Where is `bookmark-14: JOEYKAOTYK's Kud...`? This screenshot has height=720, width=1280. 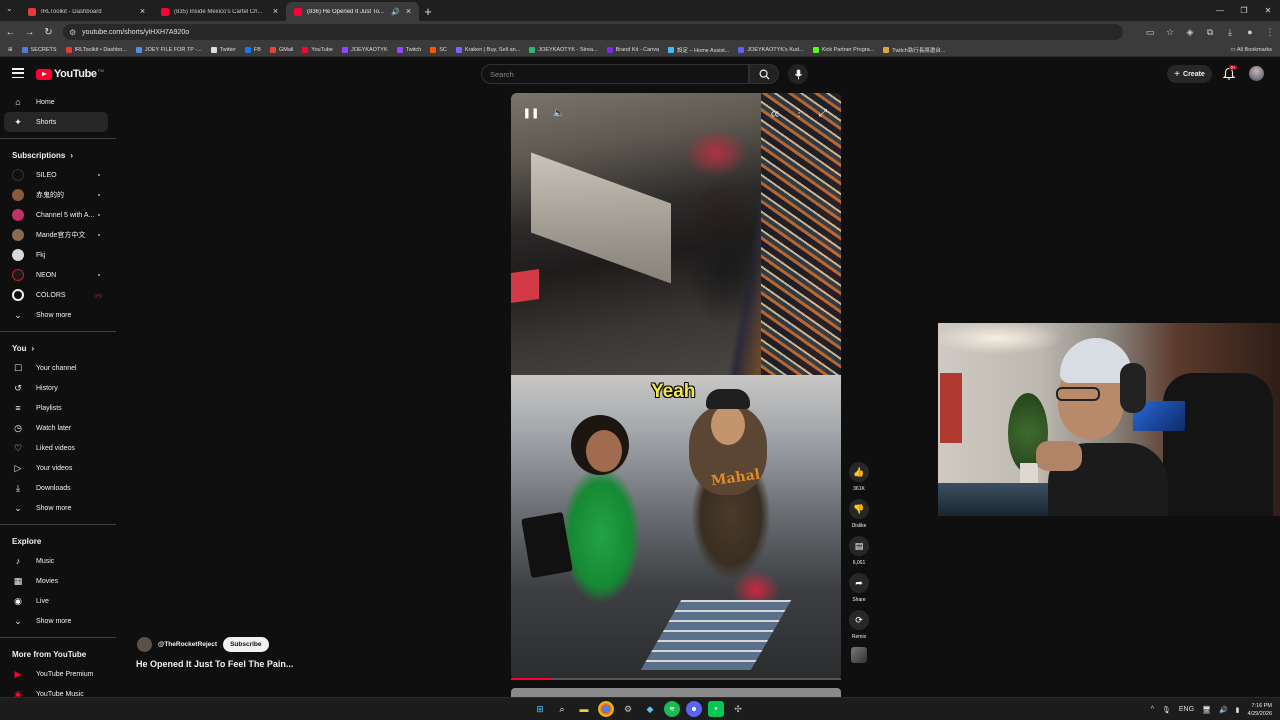 bookmark-14: JOEYKAOTYK's Kud... is located at coordinates (771, 49).